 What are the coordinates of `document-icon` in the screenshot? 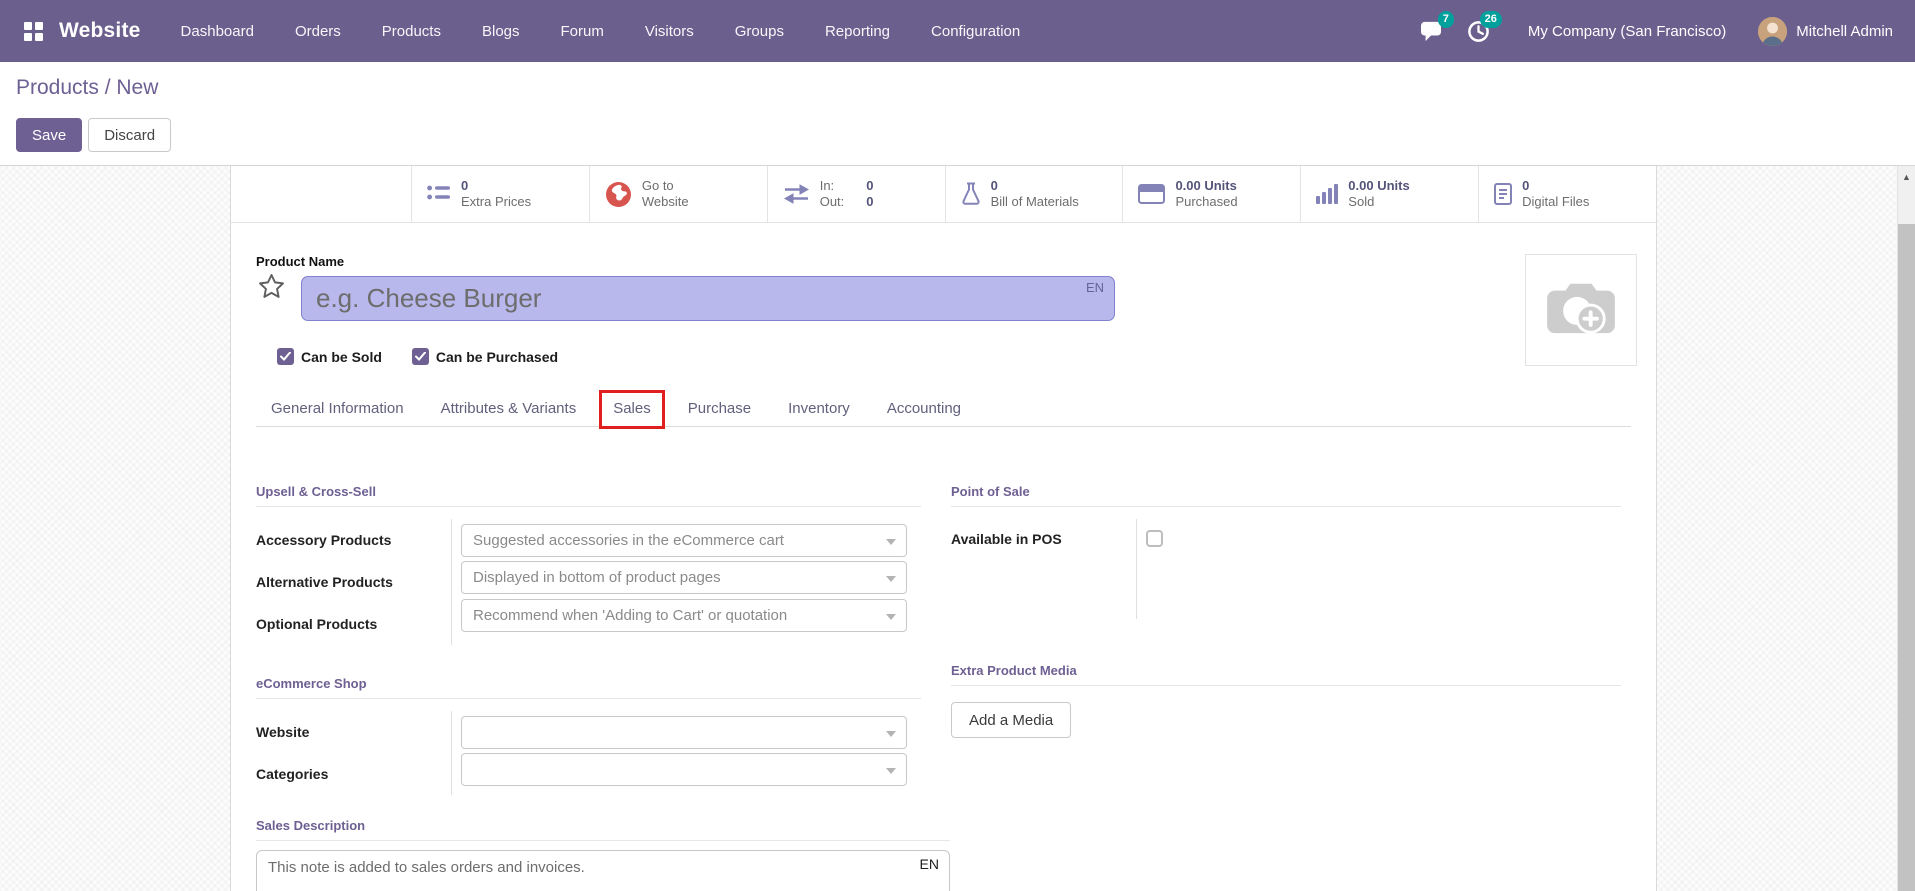 It's located at (1503, 194).